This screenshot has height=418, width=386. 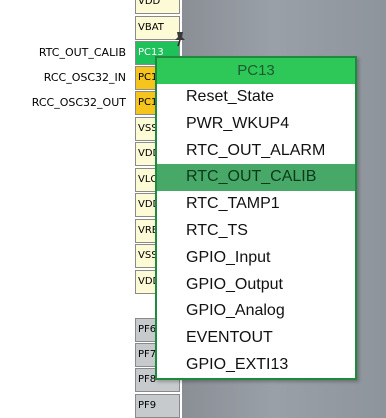 What do you see at coordinates (256, 124) in the screenshot?
I see `menu-item-pwr-wkup4: PWR_WKUP4` at bounding box center [256, 124].